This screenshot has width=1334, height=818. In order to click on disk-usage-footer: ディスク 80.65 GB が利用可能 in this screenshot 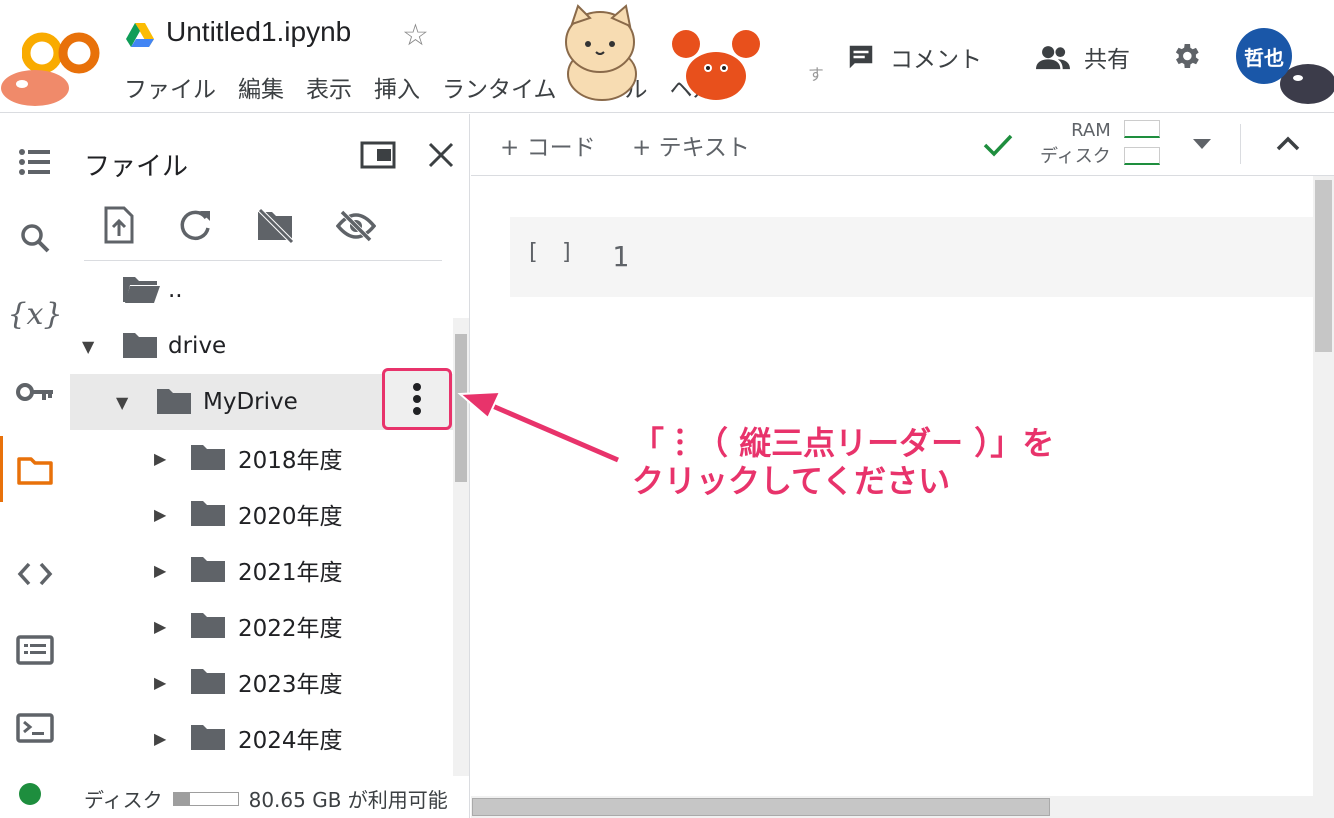, I will do `click(266, 798)`.